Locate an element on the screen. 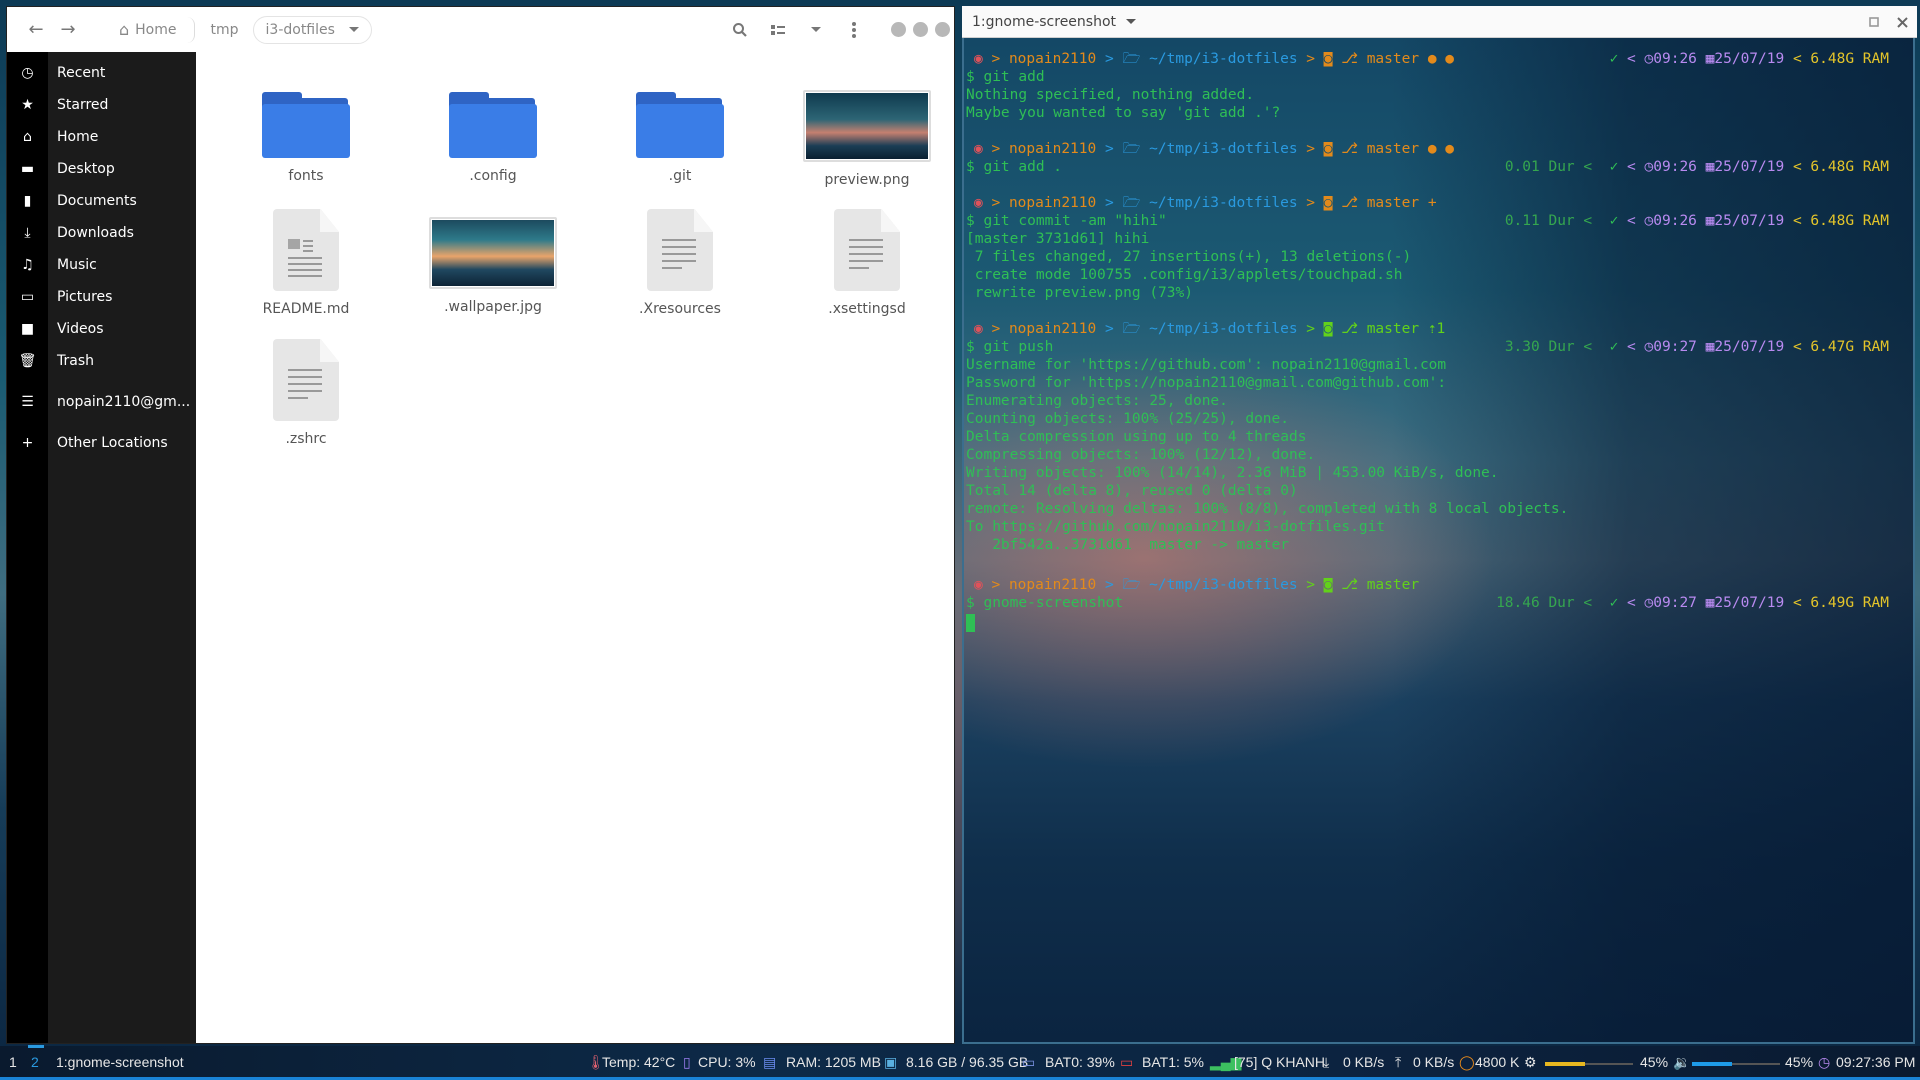 The height and width of the screenshot is (1080, 1920). back-button: ← is located at coordinates (36, 30).